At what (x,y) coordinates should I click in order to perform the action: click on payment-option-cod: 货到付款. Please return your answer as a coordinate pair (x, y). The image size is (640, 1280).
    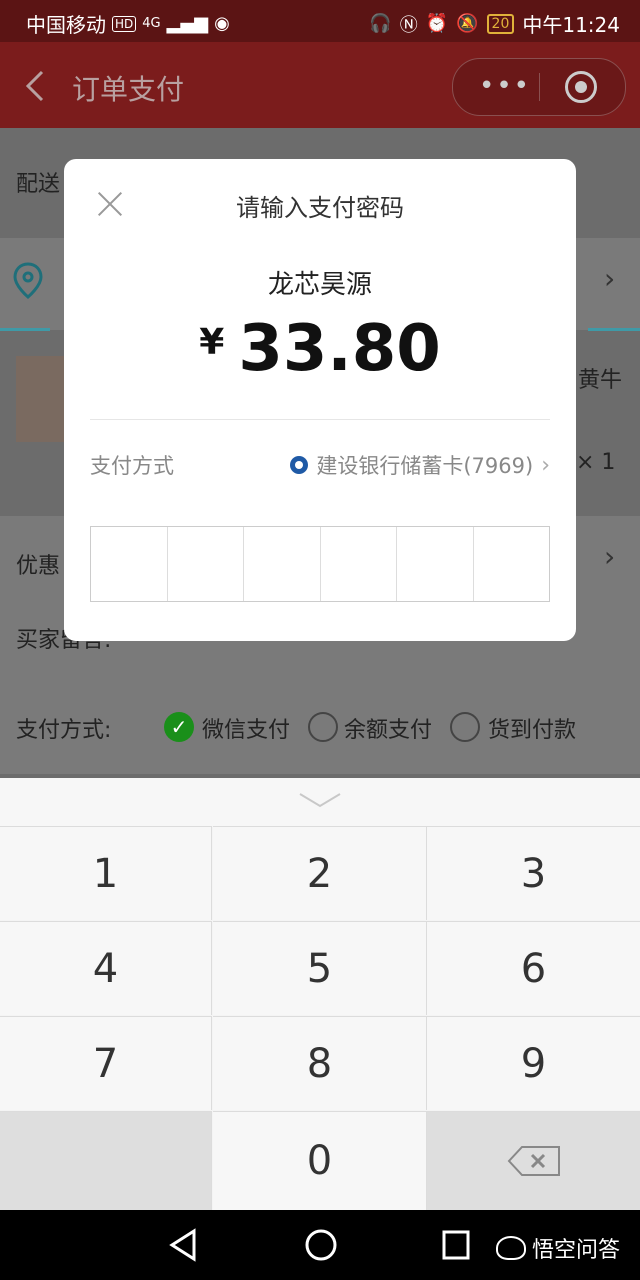
    Looking at the image, I should click on (532, 728).